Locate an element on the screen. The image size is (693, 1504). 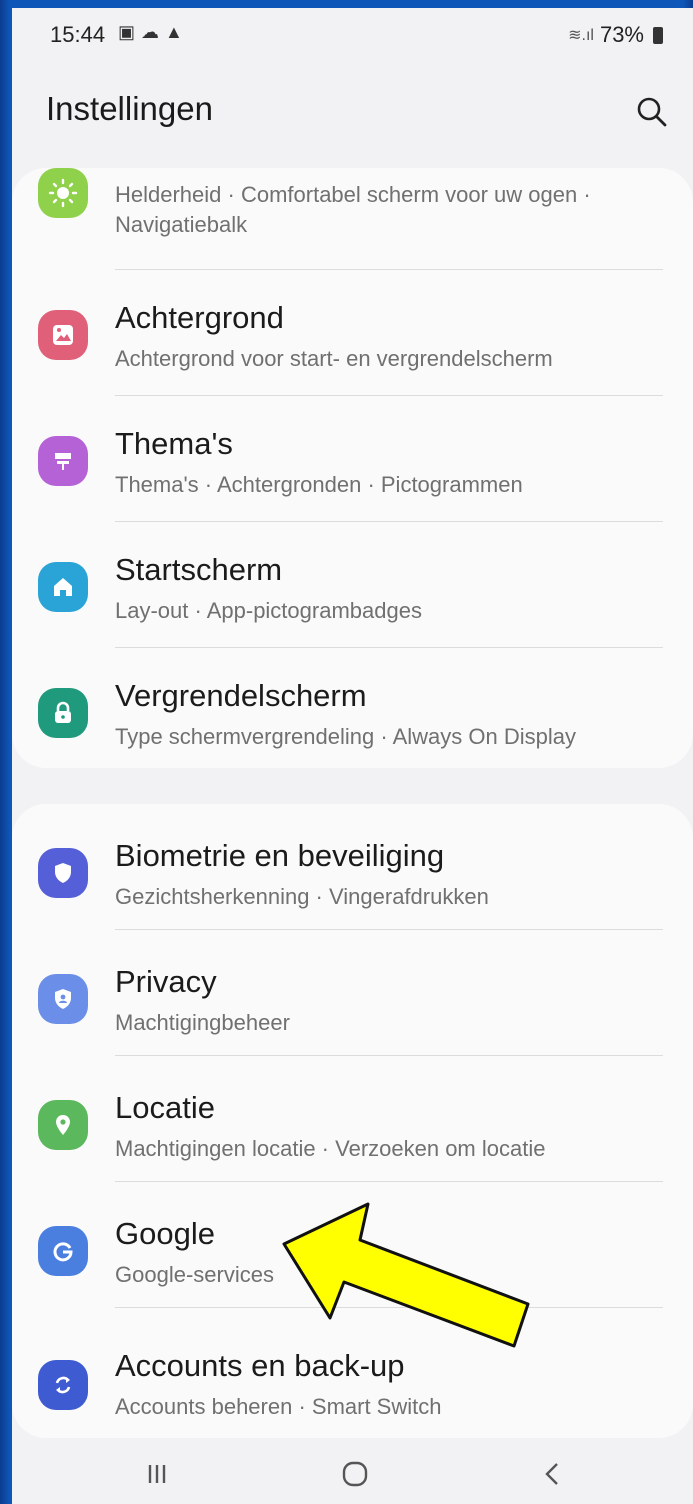
google-icon is located at coordinates (63, 1251).